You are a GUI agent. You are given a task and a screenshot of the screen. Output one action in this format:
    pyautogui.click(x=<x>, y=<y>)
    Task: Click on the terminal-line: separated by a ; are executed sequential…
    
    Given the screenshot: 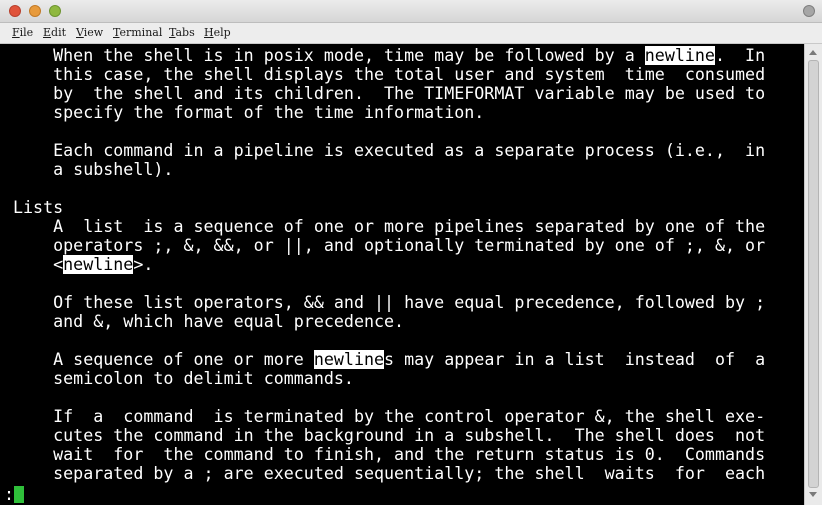 What is the action you would take?
    pyautogui.click(x=389, y=473)
    